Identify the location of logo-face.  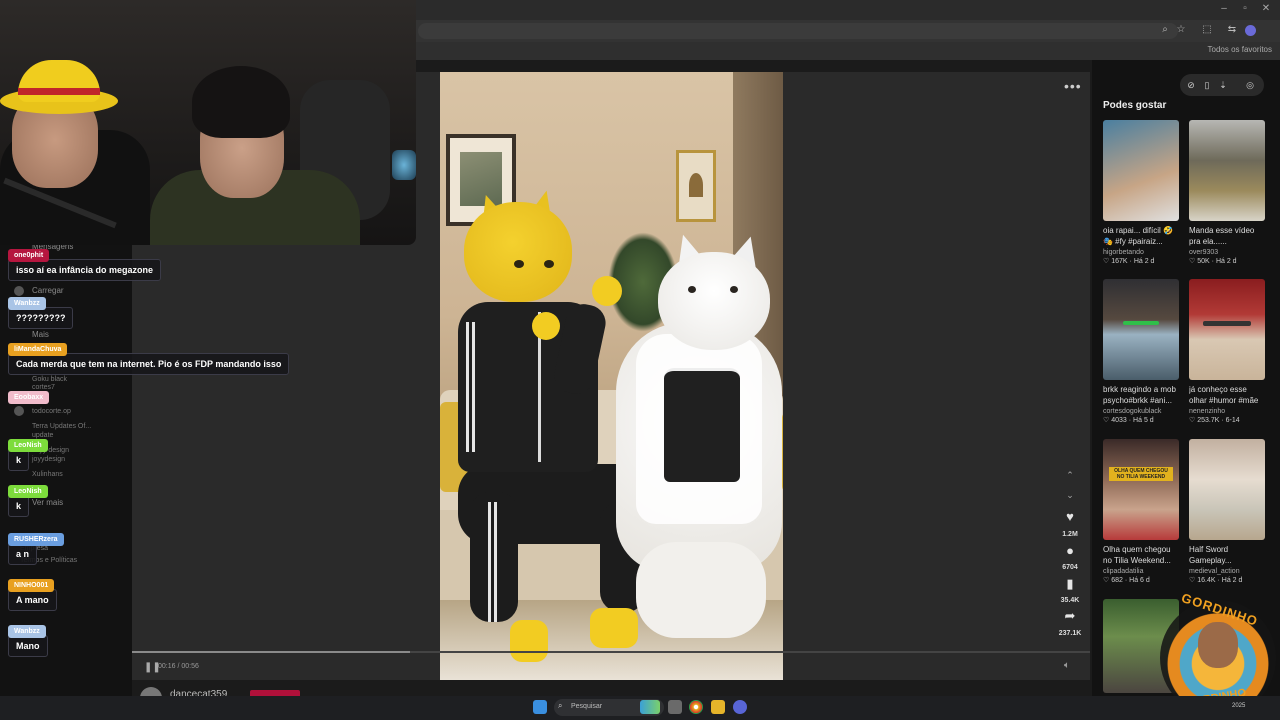
(1218, 645).